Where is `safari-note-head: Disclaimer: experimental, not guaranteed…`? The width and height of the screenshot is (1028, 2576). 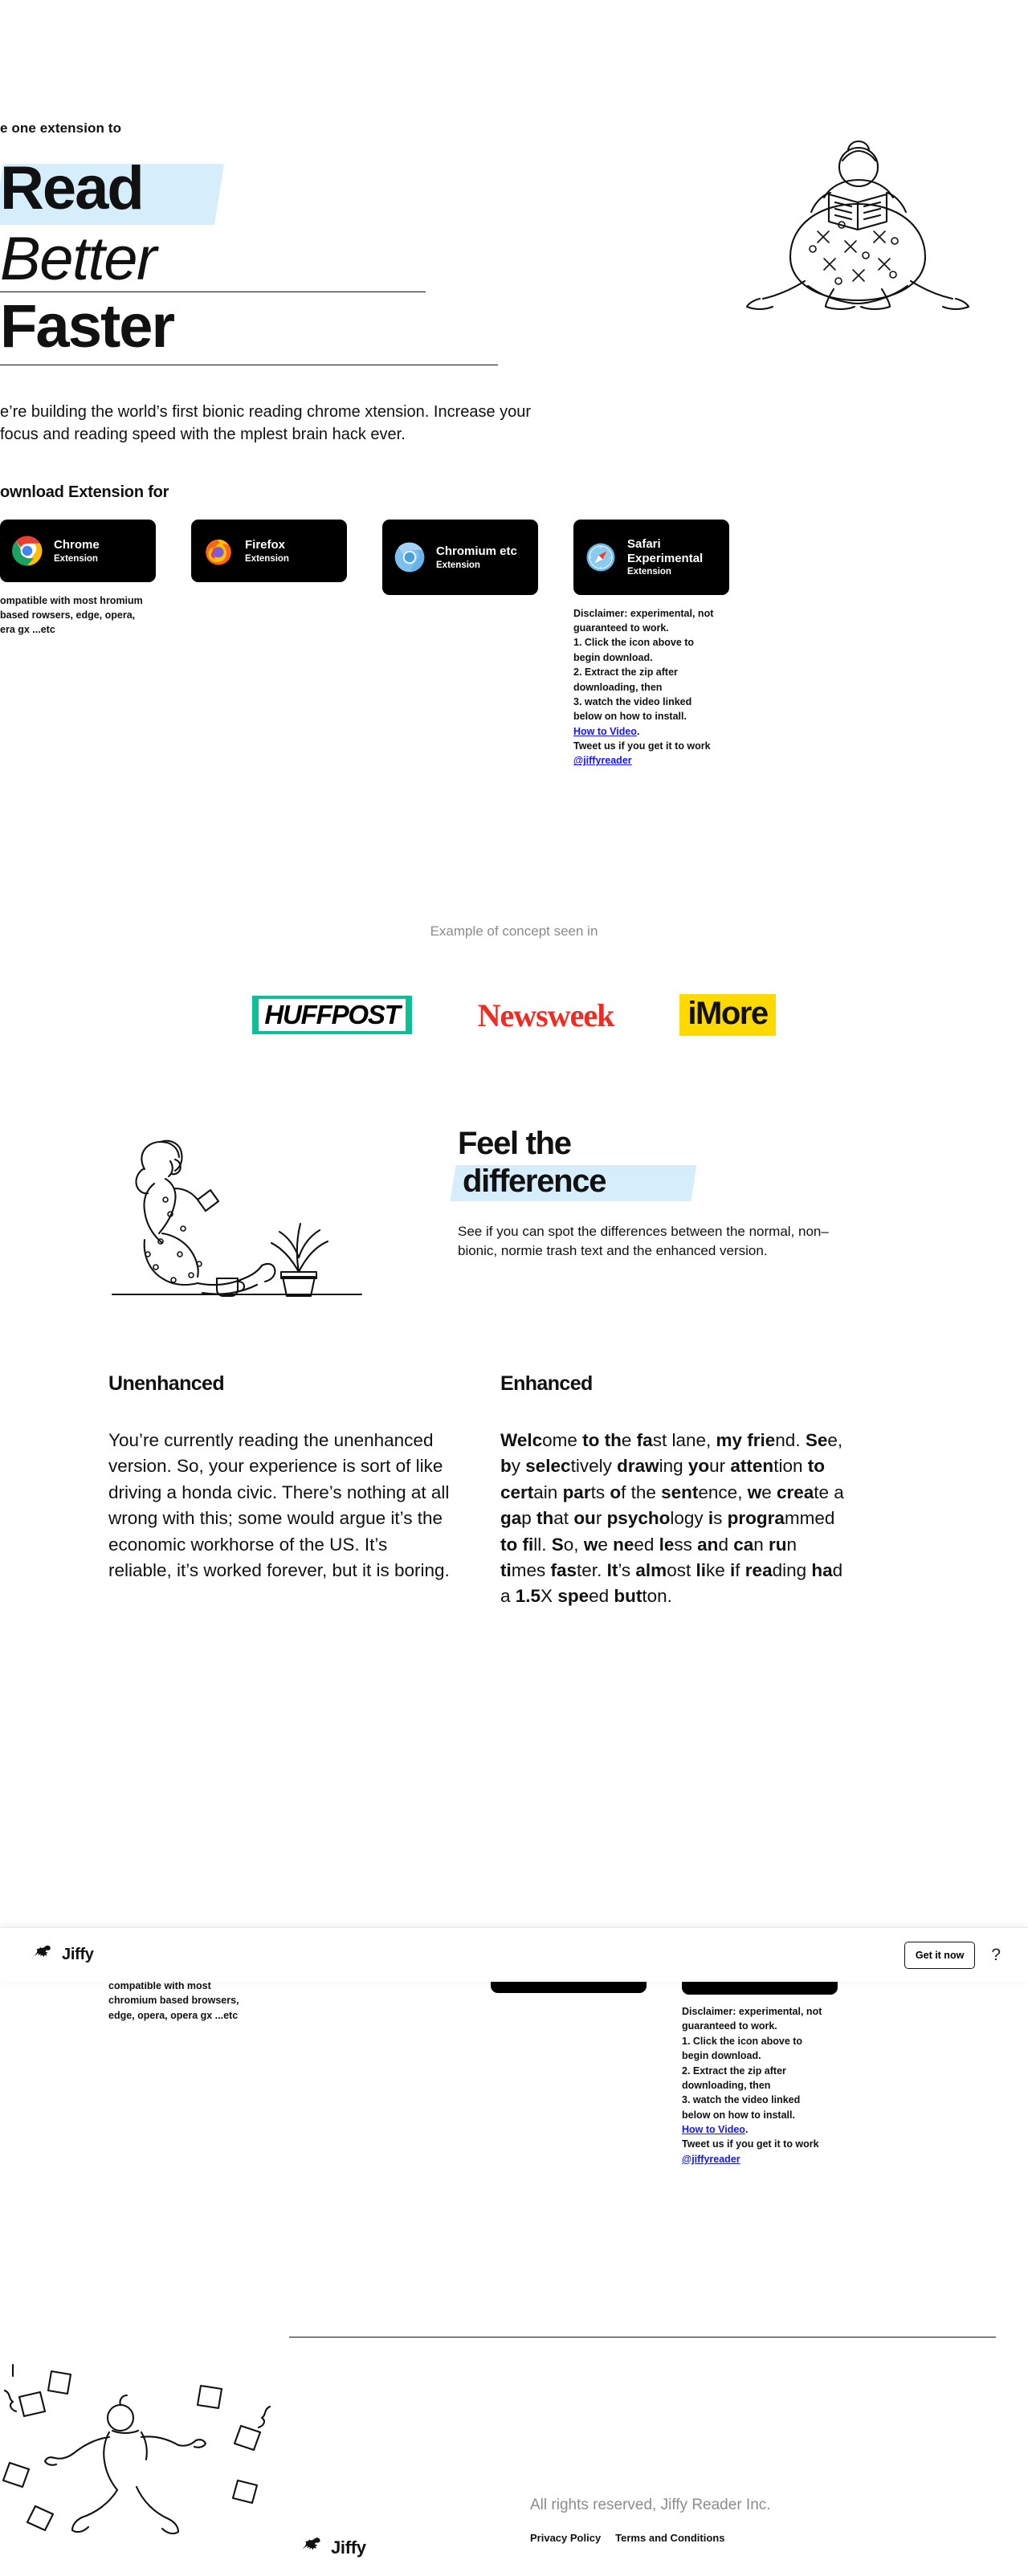
safari-note-head: Disclaimer: experimental, not guaranteed… is located at coordinates (643, 620).